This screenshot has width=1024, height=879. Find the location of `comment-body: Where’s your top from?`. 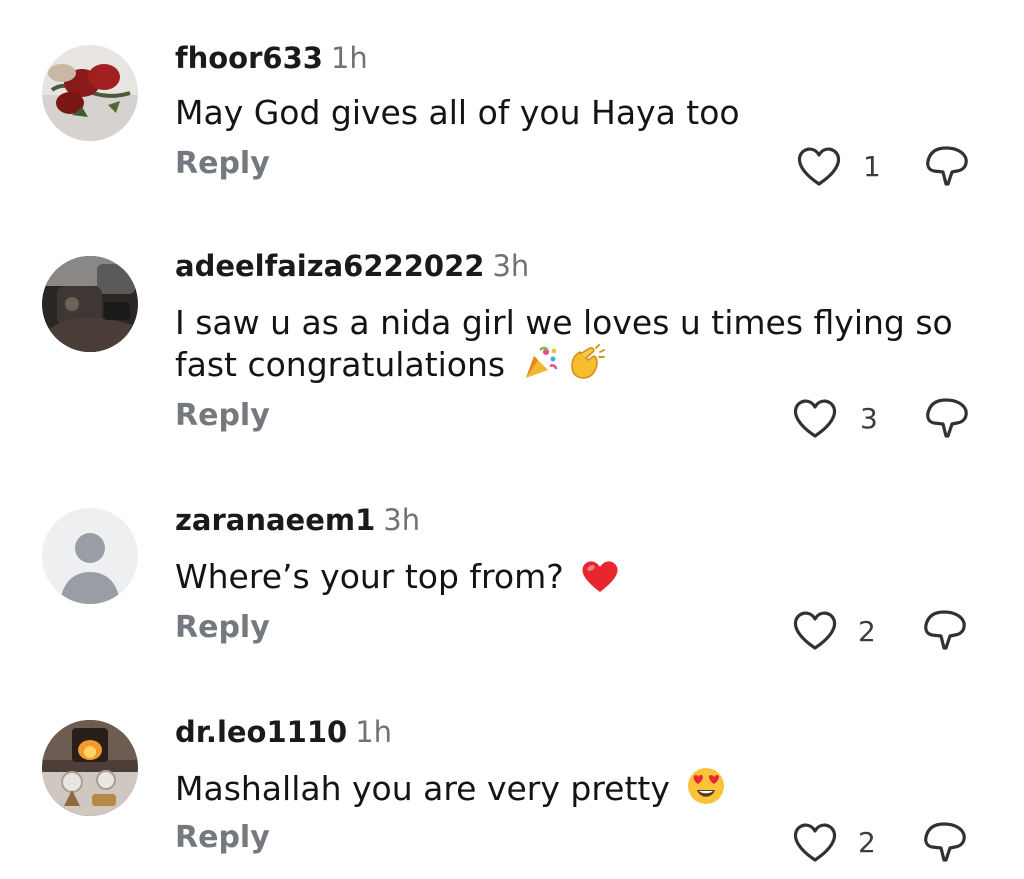

comment-body: Where’s your top from? is located at coordinates (369, 576).